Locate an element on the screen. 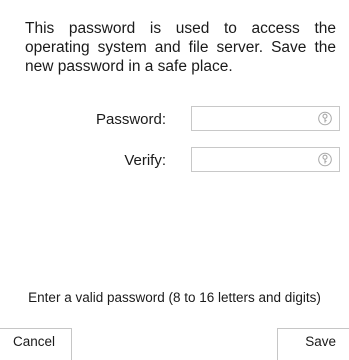 The height and width of the screenshot is (360, 349). save-button: Save is located at coordinates (313, 344).